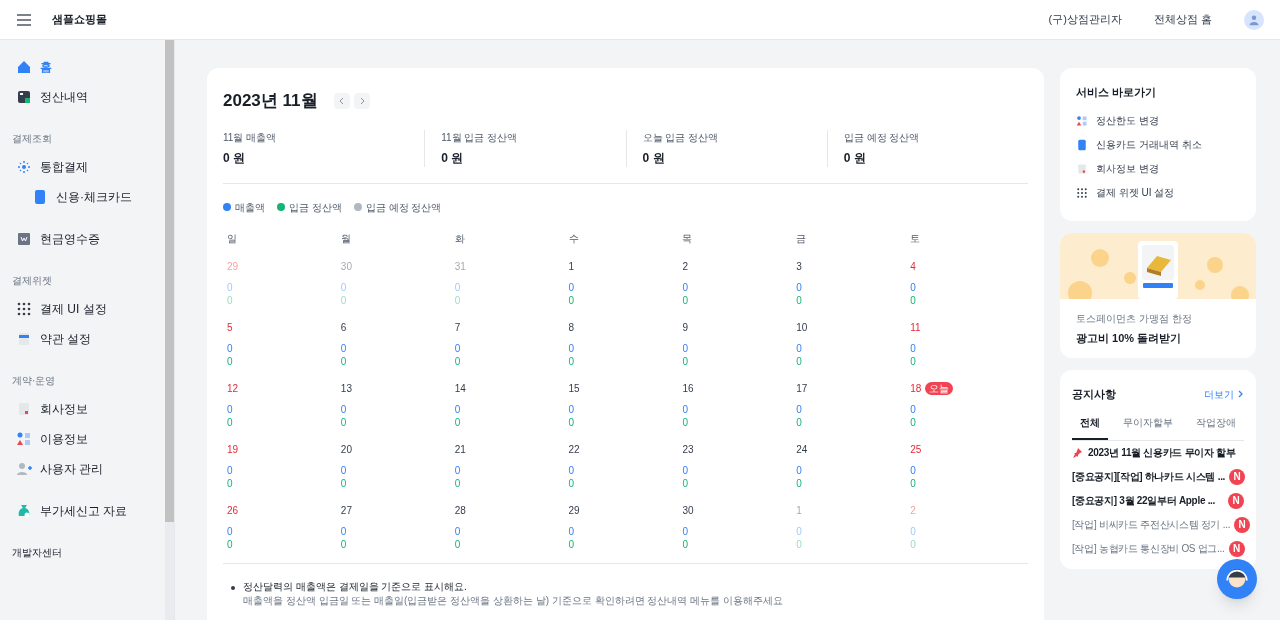 This screenshot has height=620, width=1280. What do you see at coordinates (1082, 168) in the screenshot?
I see `building-icon` at bounding box center [1082, 168].